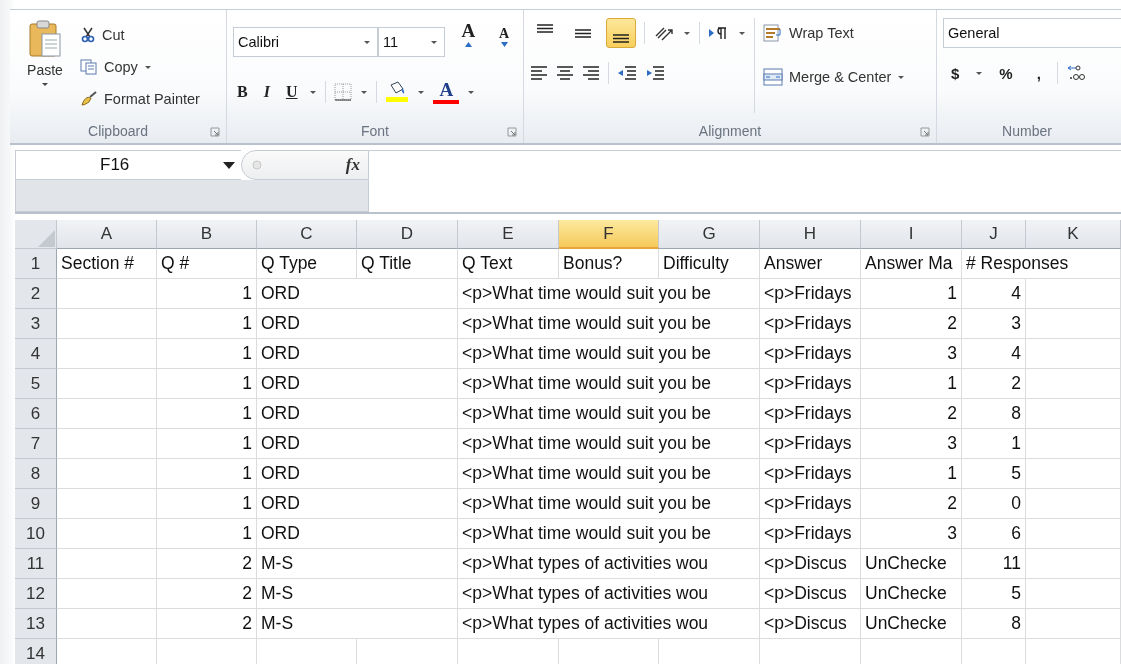 The height and width of the screenshot is (664, 1121). Describe the element at coordinates (621, 33) in the screenshot. I see `bottom-align-button` at that location.